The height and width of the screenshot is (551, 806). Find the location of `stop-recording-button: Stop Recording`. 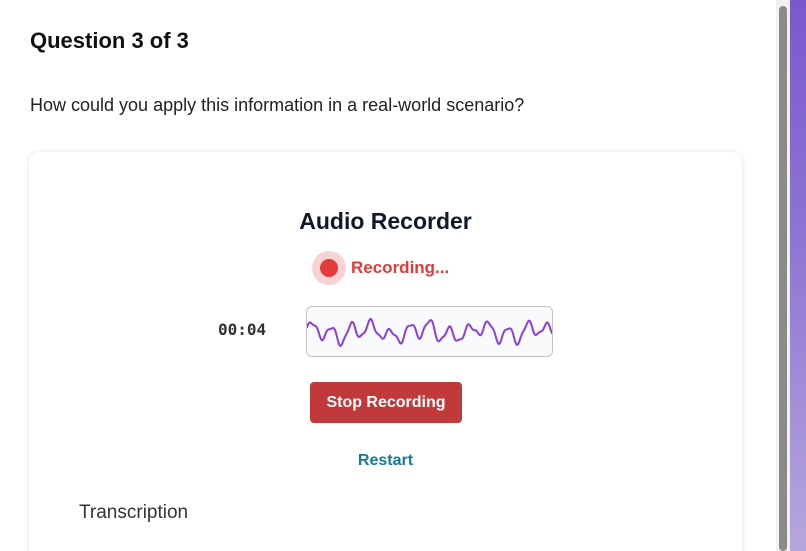

stop-recording-button: Stop Recording is located at coordinates (386, 402).